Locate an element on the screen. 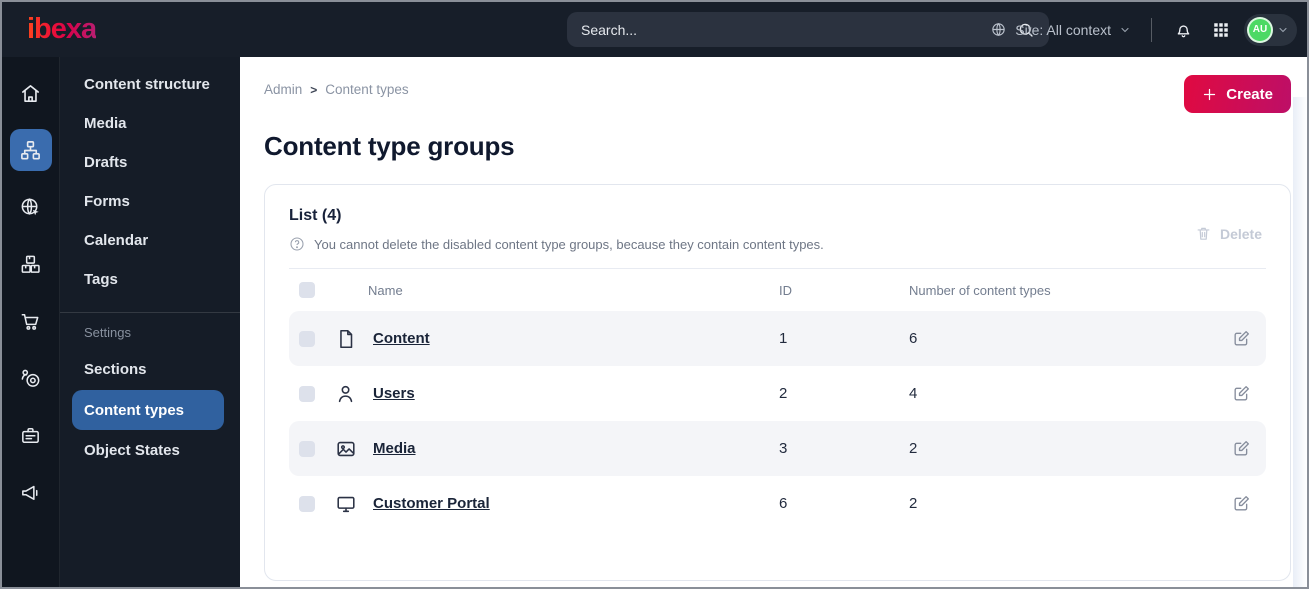  breadcrumb-admin: Admin is located at coordinates (283, 89).